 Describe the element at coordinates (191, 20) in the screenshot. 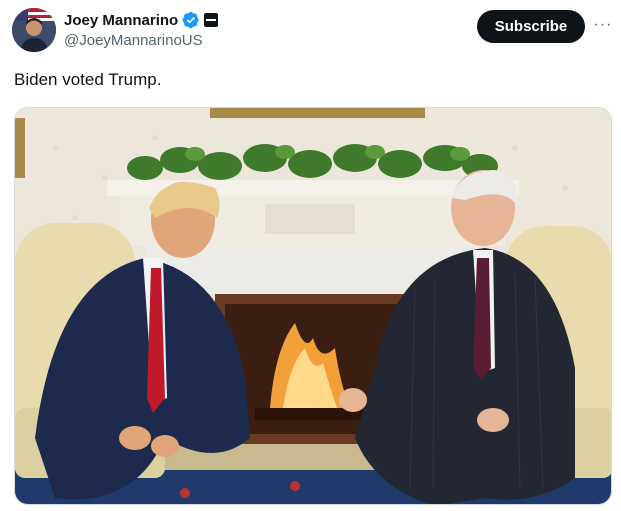

I see `verified-badge-icon` at that location.